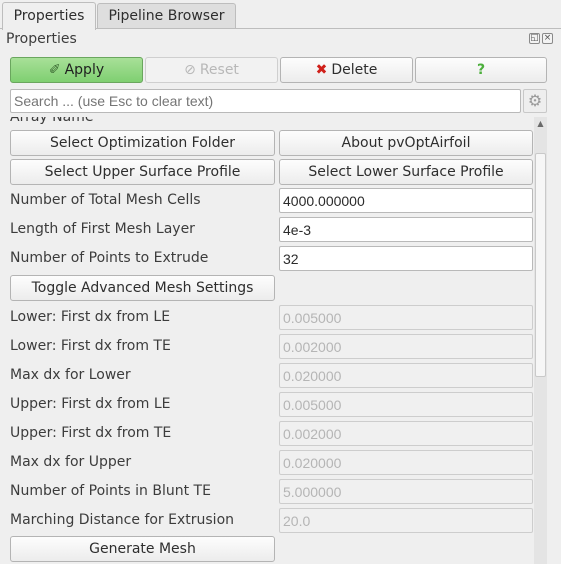 The width and height of the screenshot is (561, 564). What do you see at coordinates (54, 70) in the screenshot?
I see `apply-icon: ✐` at bounding box center [54, 70].